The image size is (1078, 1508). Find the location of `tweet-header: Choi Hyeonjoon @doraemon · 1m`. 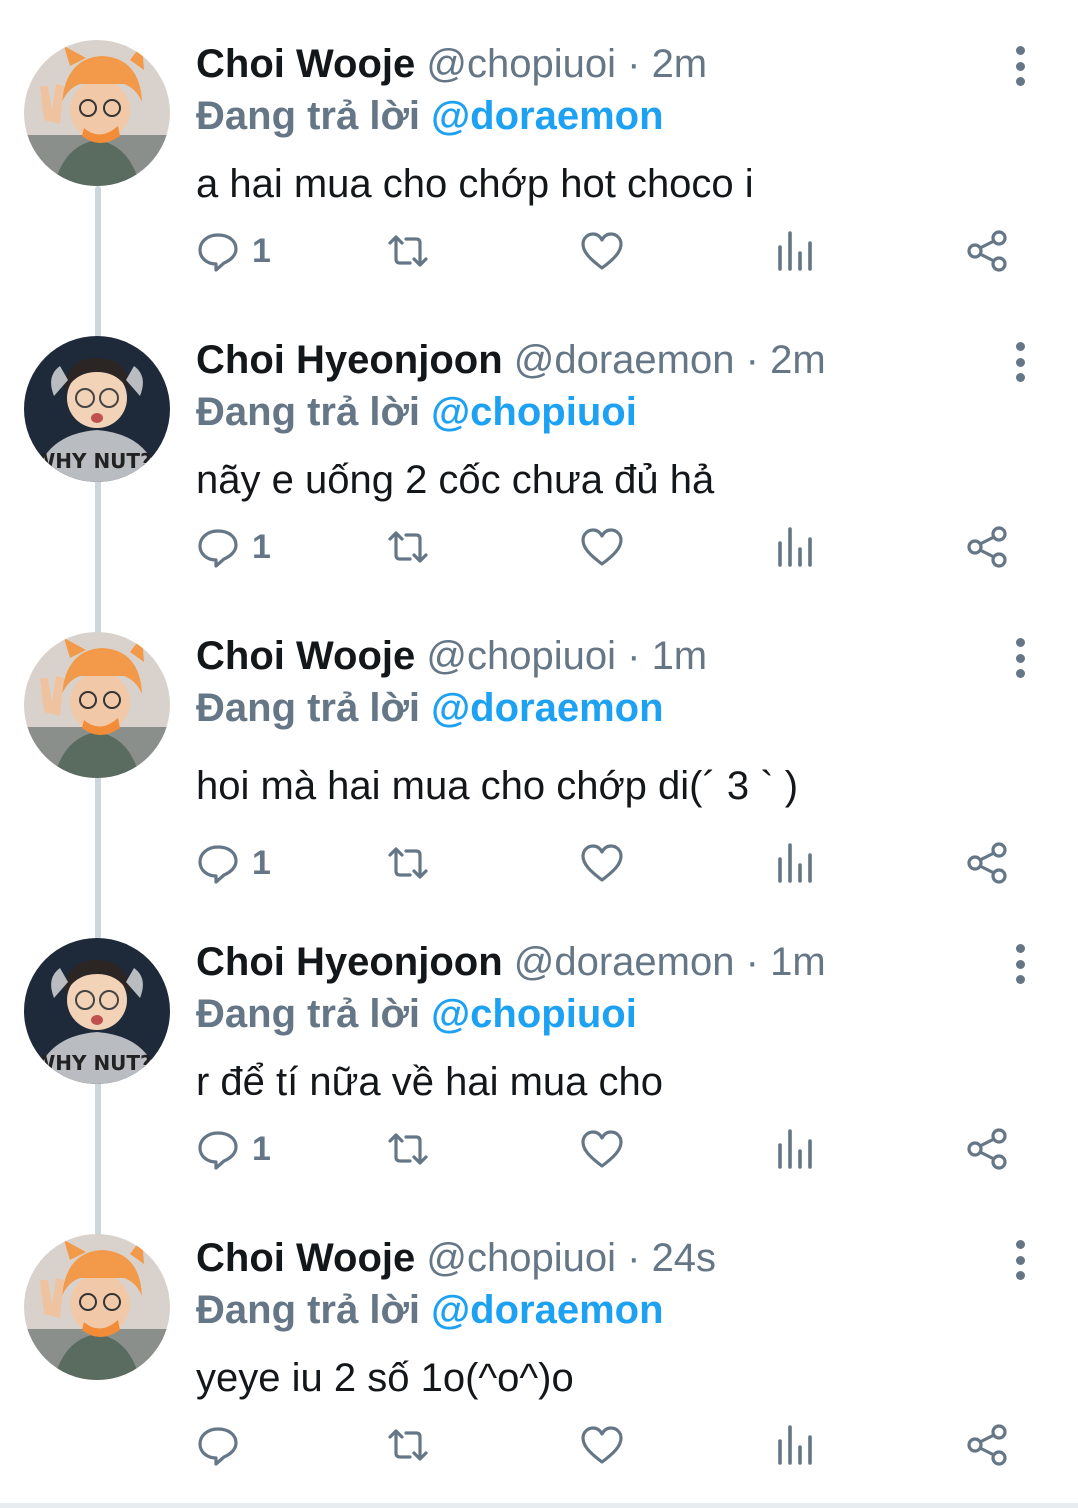

tweet-header: Choi Hyeonjoon @doraemon · 1m is located at coordinates (597, 962).